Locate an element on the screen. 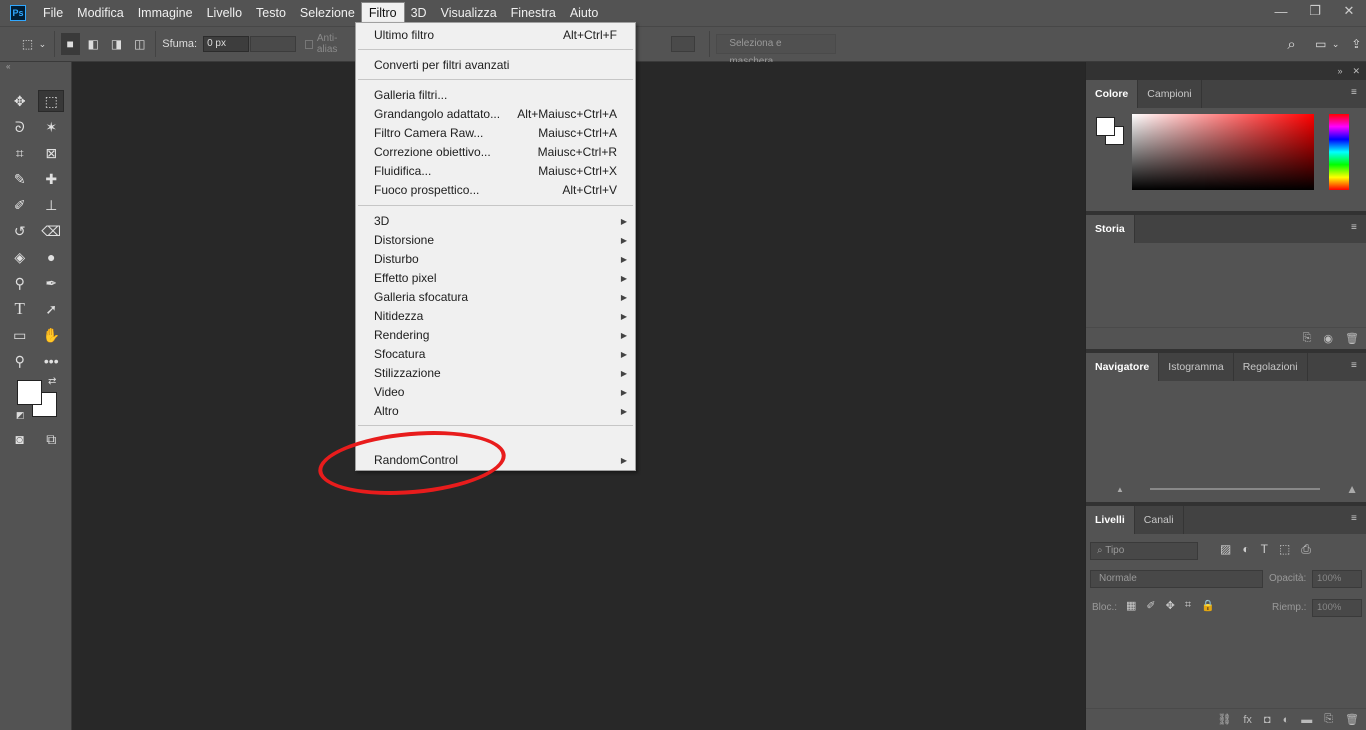 Image resolution: width=1366 pixels, height=730 pixels. blur-tool-icon: ● is located at coordinates (51, 257).